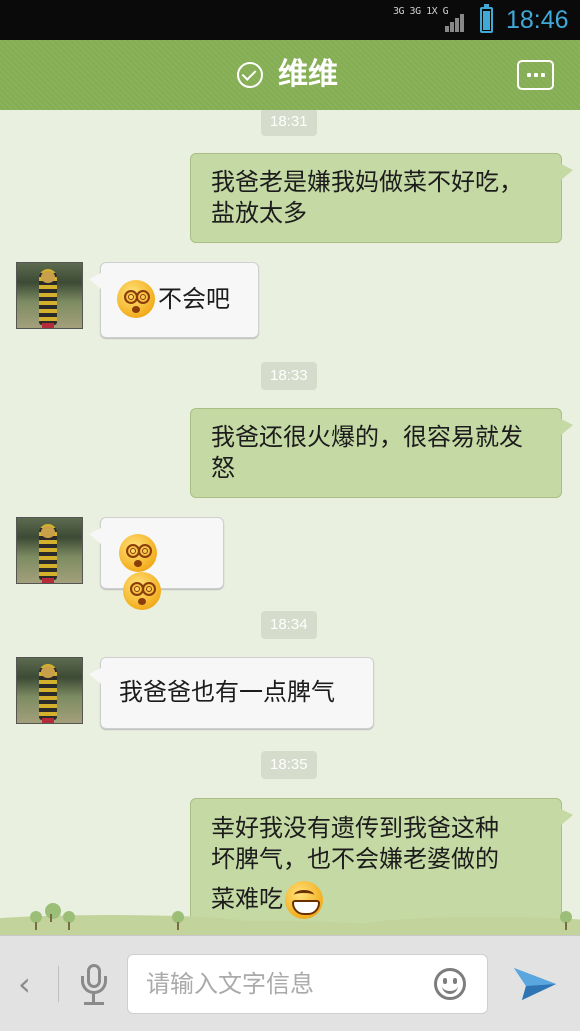 The image size is (580, 1031). Describe the element at coordinates (194, 298) in the screenshot. I see `message-text: 不会吧` at that location.